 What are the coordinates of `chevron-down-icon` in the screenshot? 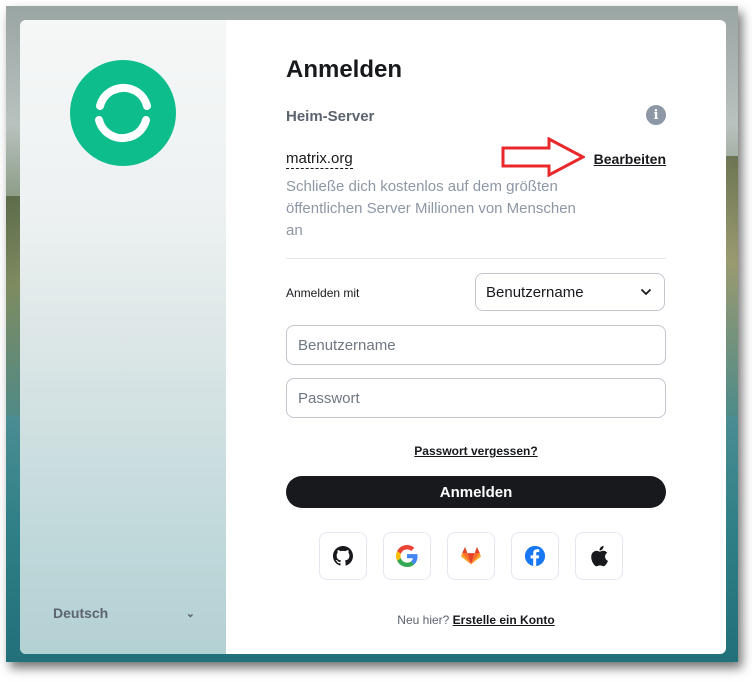 It's located at (646, 292).